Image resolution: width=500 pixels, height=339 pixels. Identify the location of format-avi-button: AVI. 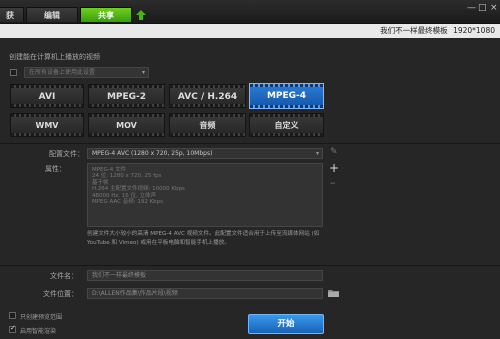
(47, 96).